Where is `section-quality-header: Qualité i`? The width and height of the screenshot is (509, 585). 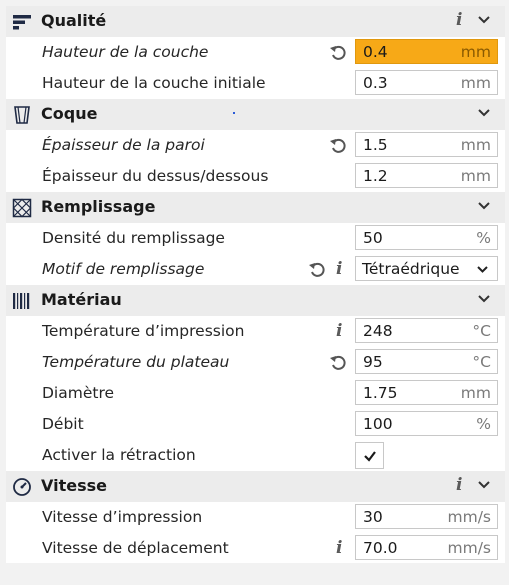 section-quality-header: Qualité i is located at coordinates (255, 21).